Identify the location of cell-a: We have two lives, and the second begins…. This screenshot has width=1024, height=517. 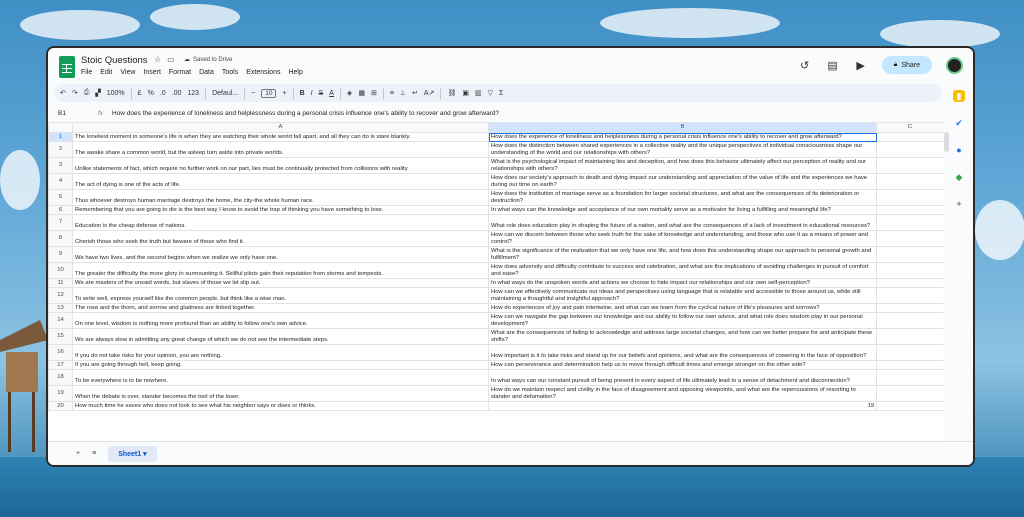
(280, 254).